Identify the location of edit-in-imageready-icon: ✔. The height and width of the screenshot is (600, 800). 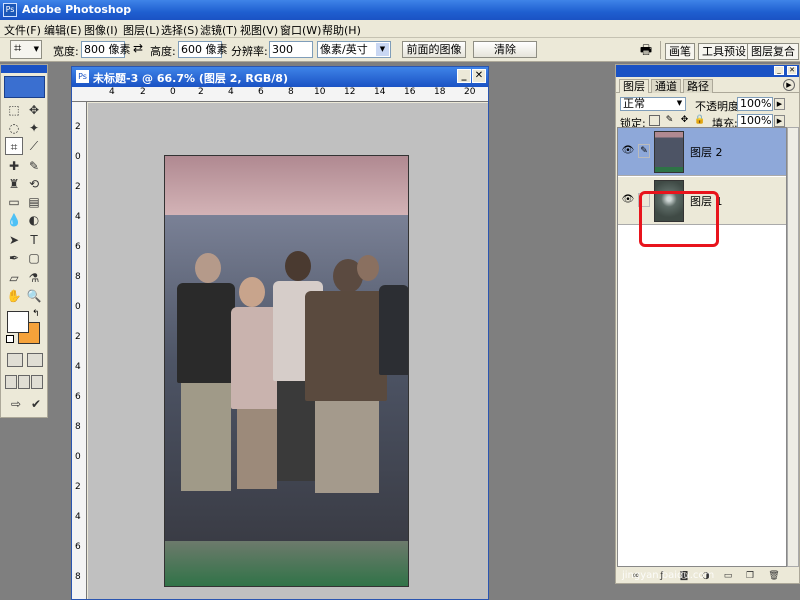
(36, 404).